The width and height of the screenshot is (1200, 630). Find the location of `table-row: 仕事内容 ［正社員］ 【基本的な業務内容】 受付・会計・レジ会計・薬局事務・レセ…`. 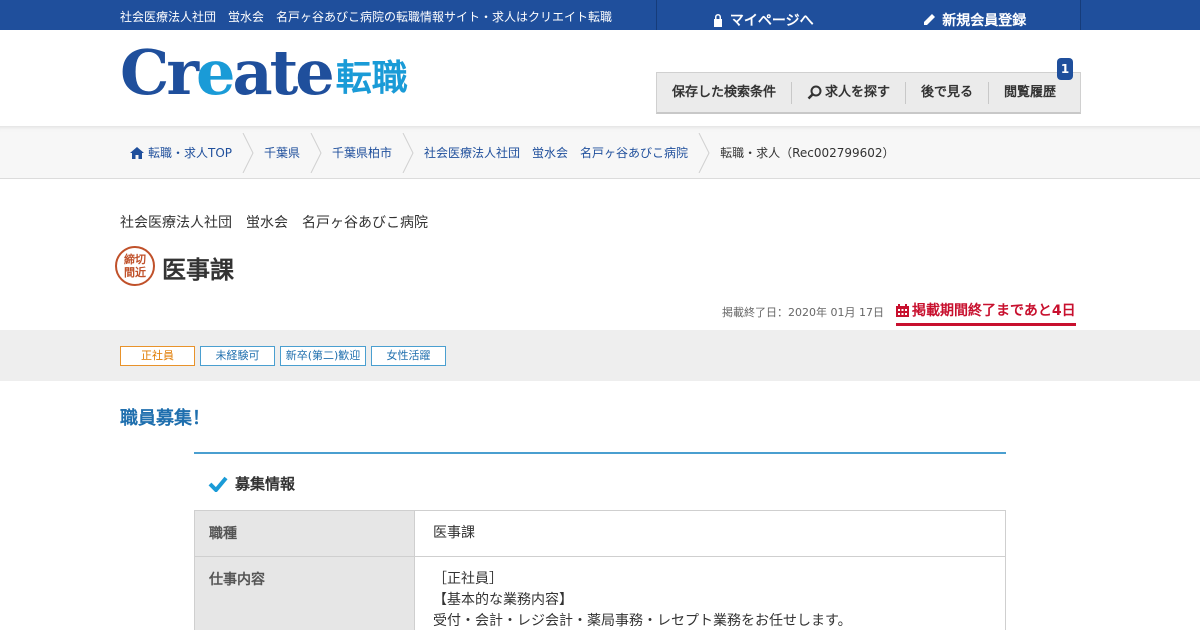

table-row: 仕事内容 ［正社員］ 【基本的な業務内容】 受付・会計・レジ会計・薬局事務・レセ… is located at coordinates (600, 593).